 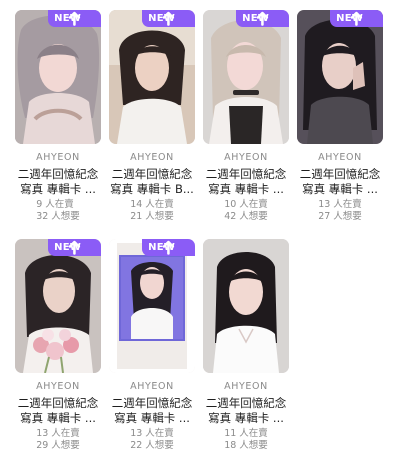 What do you see at coordinates (152, 216) in the screenshot?
I see `wanters-count: 21 人想要` at bounding box center [152, 216].